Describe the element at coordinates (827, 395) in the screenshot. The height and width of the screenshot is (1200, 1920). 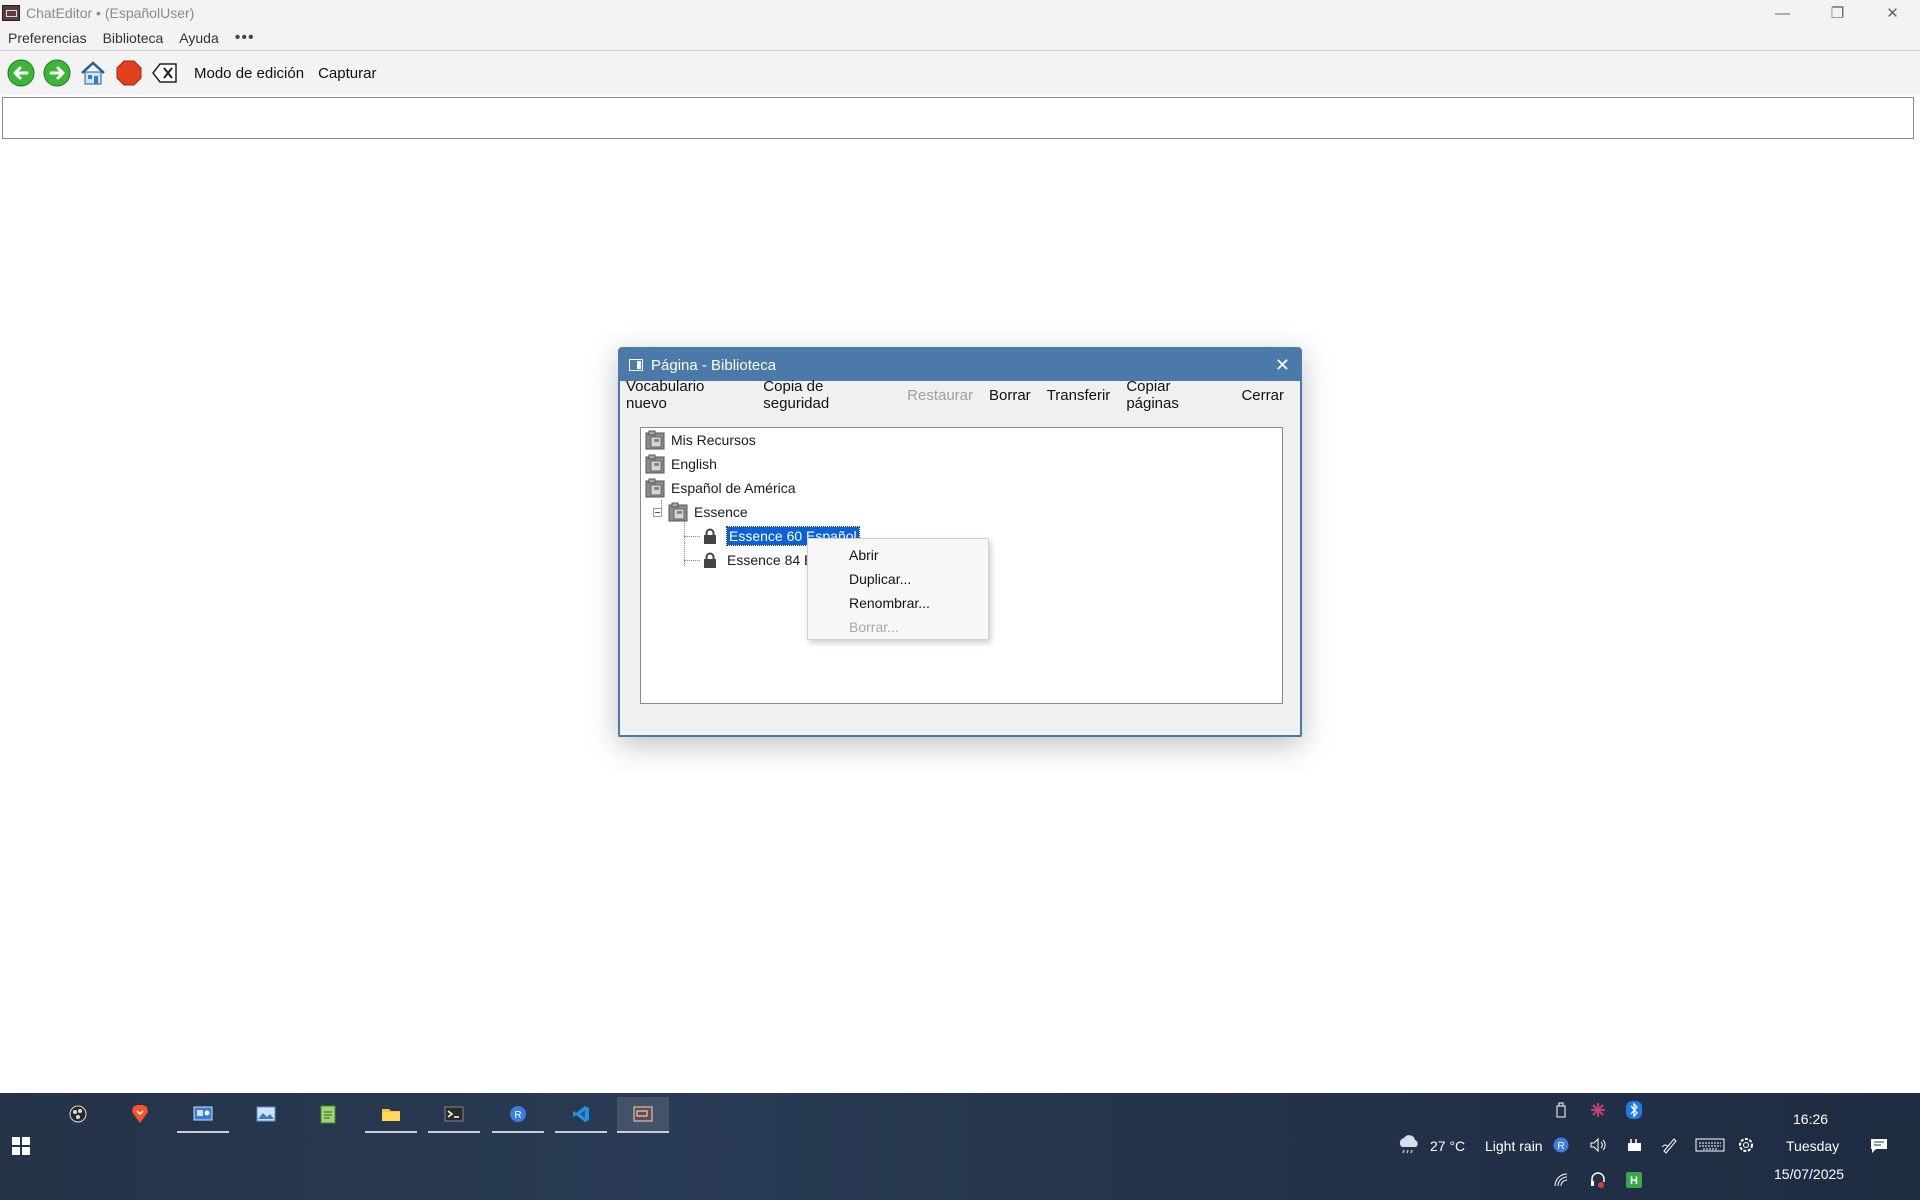
I see `backup-button: Copia de seguridad` at that location.